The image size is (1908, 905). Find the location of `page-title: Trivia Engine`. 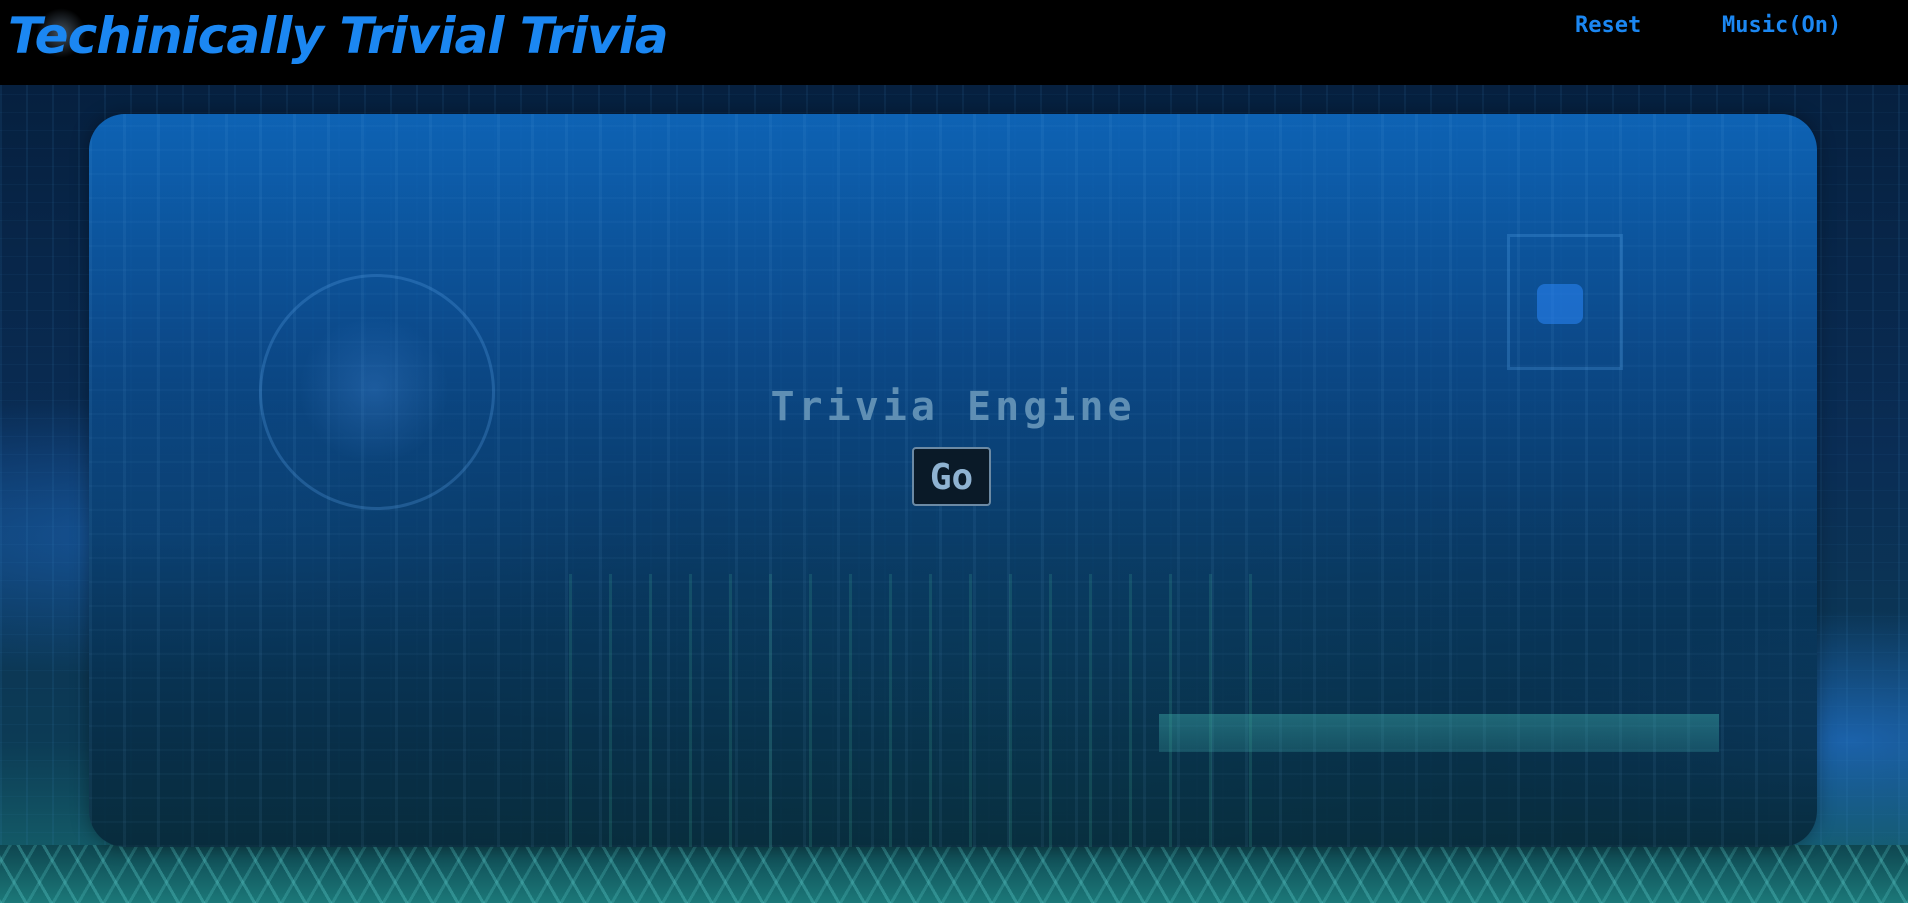

page-title: Trivia Engine is located at coordinates (953, 407).